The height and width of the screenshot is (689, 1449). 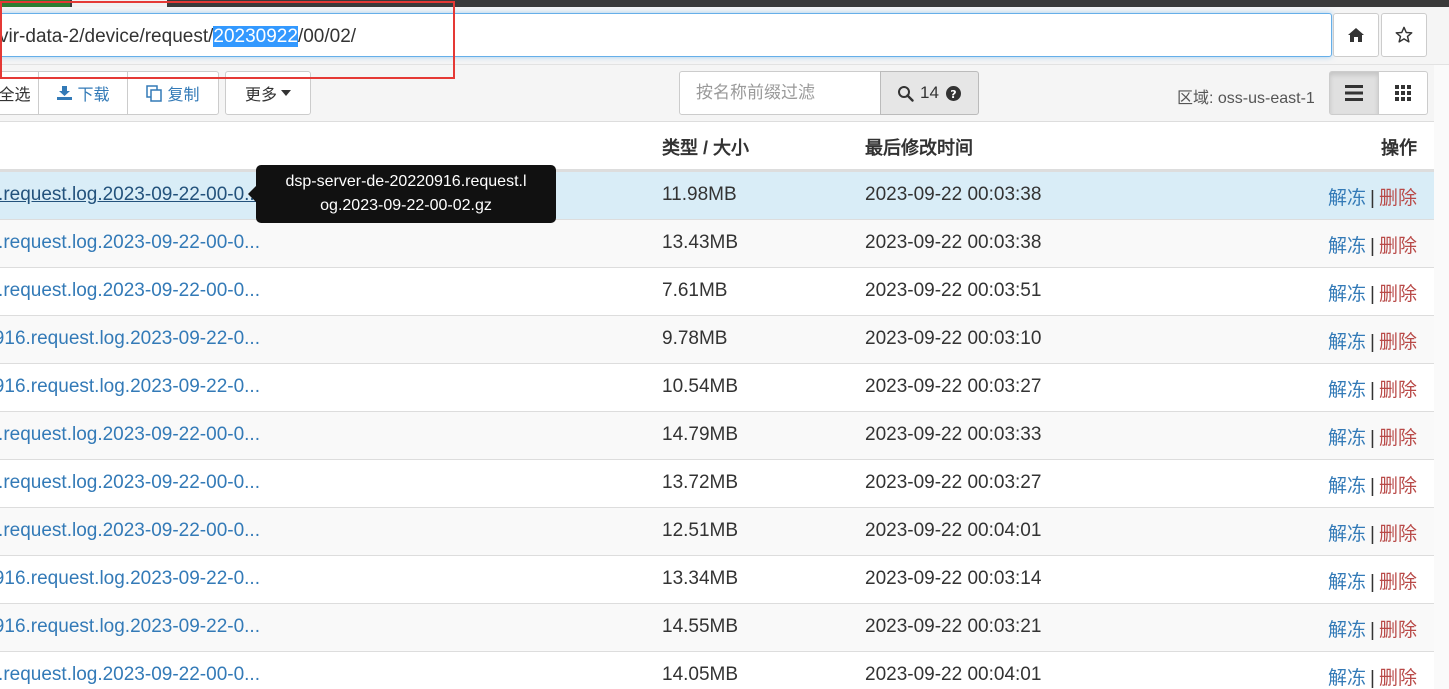 What do you see at coordinates (255, 36) in the screenshot?
I see `path-selected-segment: 20230922` at bounding box center [255, 36].